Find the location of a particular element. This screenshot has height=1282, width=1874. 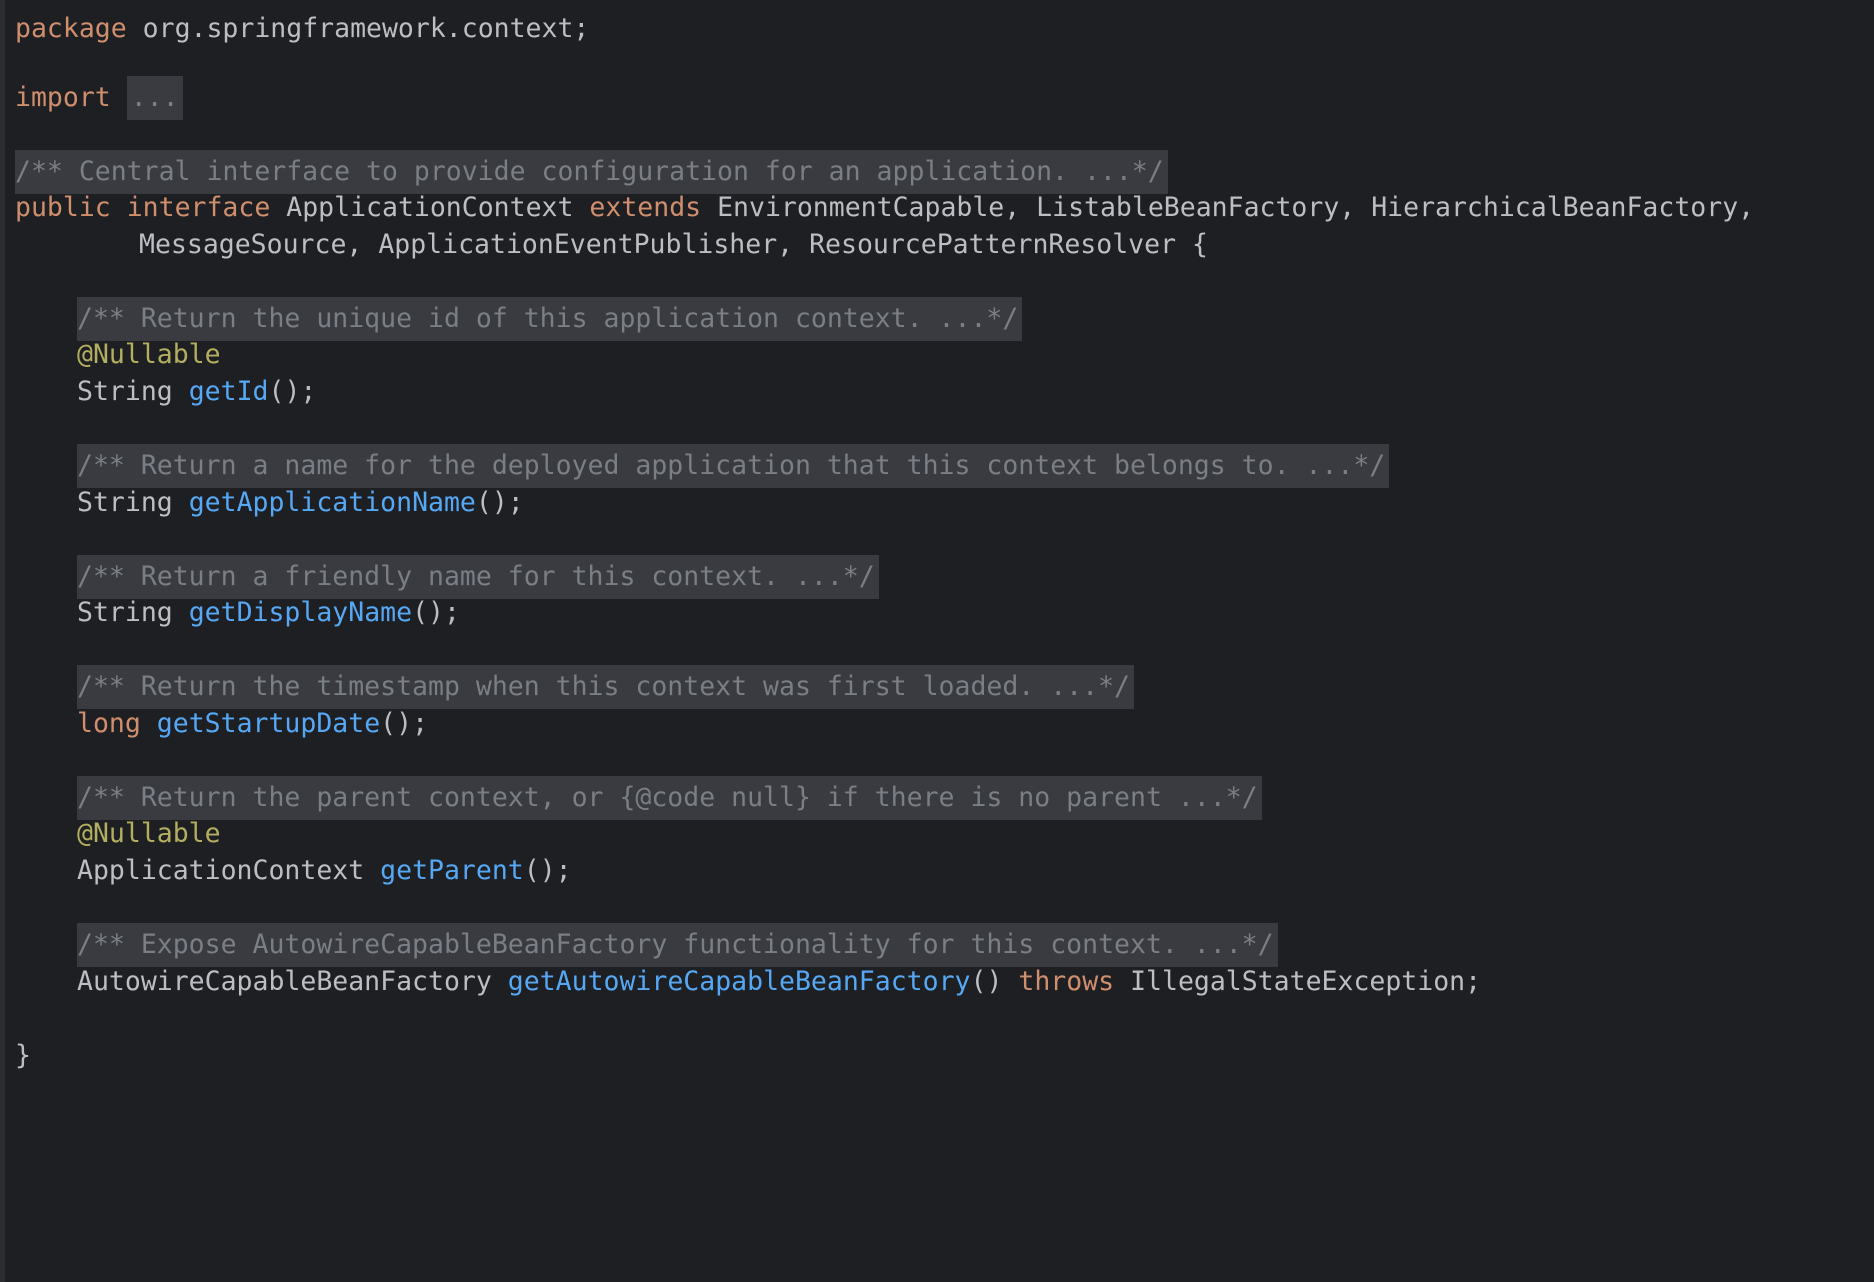

method-signature: ApplicationContext getParent(); is located at coordinates (324, 871).